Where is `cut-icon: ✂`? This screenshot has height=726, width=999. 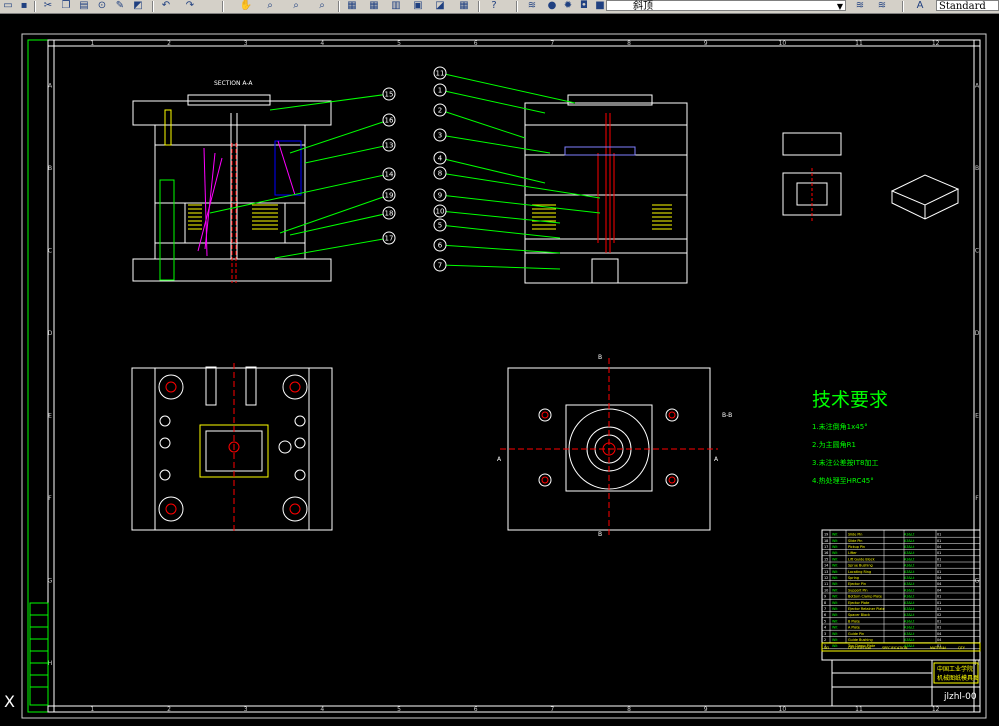 cut-icon: ✂ is located at coordinates (48, 6).